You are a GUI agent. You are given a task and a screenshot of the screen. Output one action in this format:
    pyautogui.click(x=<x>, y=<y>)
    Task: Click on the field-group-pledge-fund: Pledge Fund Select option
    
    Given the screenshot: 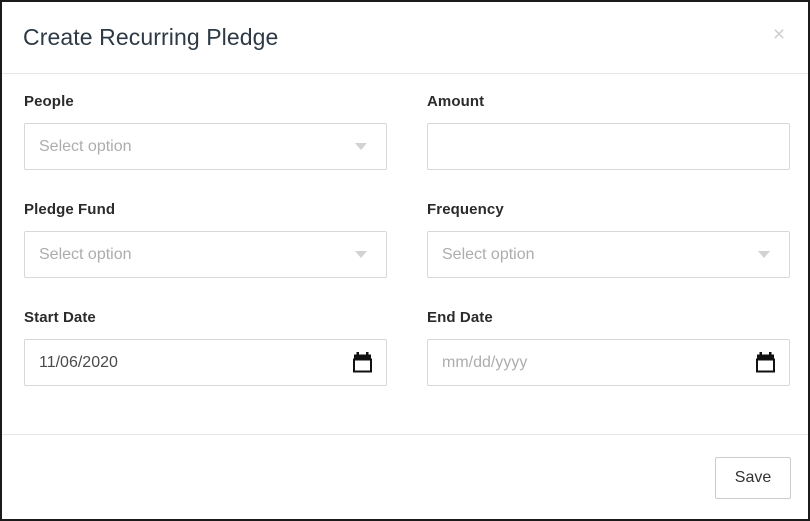 What is the action you would take?
    pyautogui.click(x=205, y=239)
    